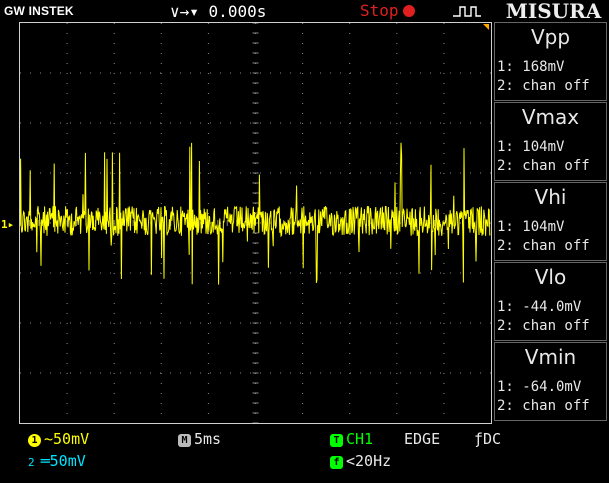 The height and width of the screenshot is (483, 609). What do you see at coordinates (208, 439) in the screenshot?
I see `timebase-value: 5ms` at bounding box center [208, 439].